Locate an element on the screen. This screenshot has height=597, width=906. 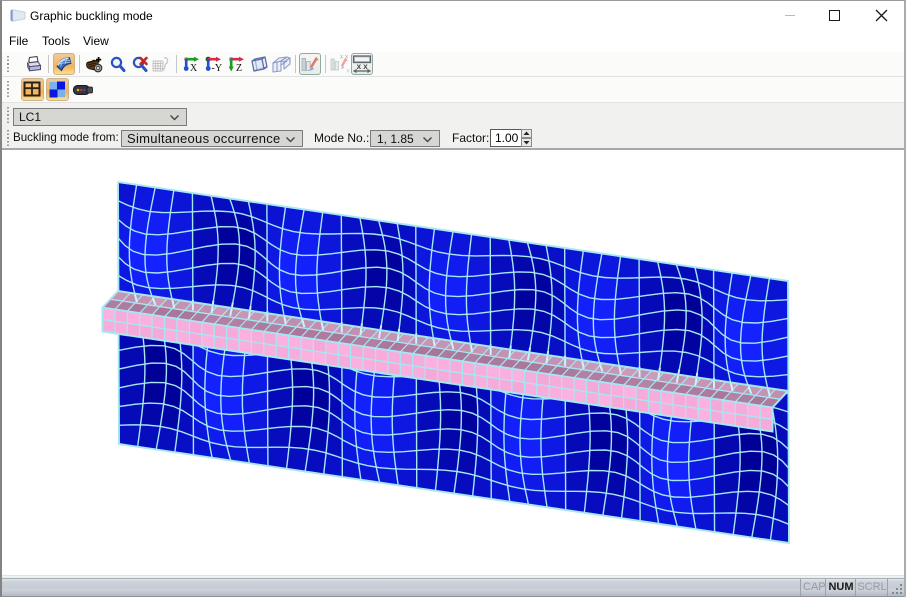
svg-text: x x is located at coordinates (363, 66).